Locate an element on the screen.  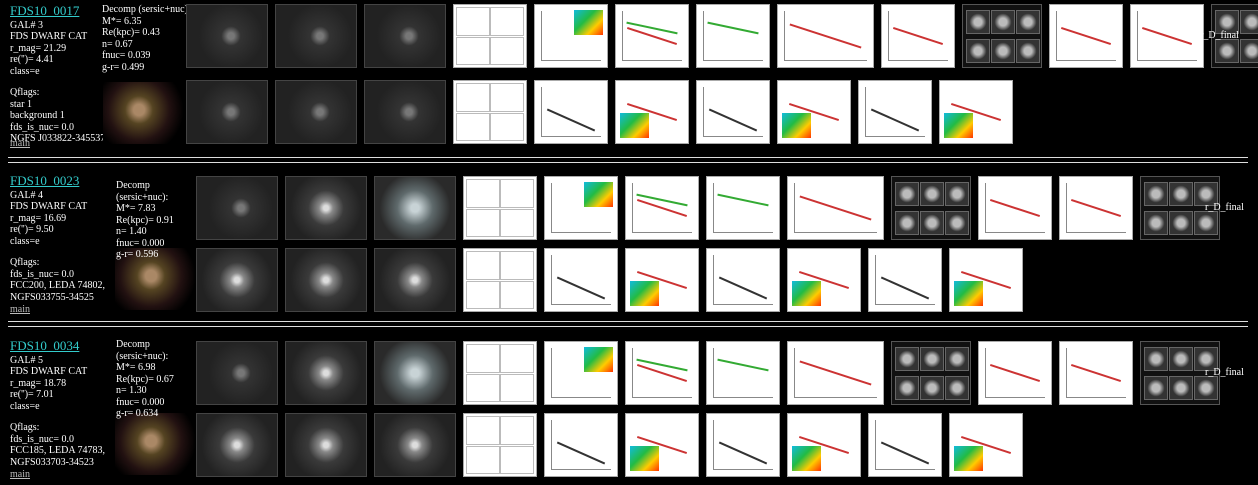
row-label: r_D_final is located at coordinates (1219, 35).